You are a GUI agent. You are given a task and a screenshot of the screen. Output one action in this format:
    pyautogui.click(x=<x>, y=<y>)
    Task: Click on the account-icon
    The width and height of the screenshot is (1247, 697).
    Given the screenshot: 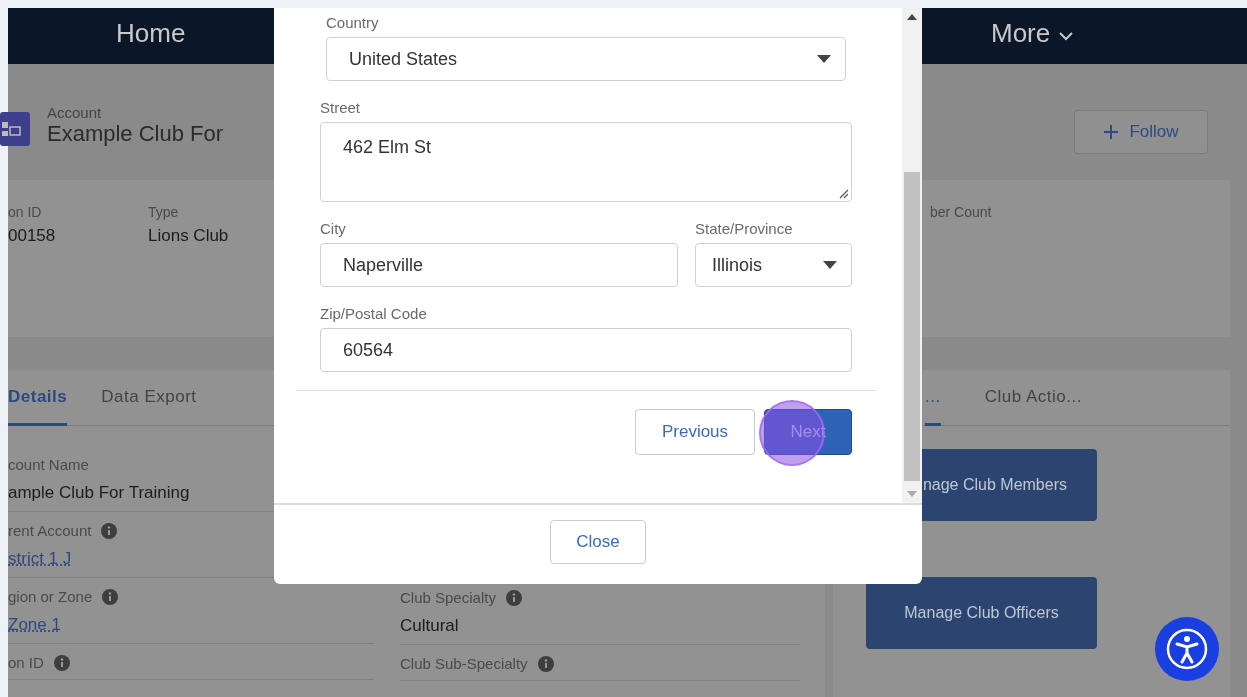 What is the action you would take?
    pyautogui.click(x=15, y=129)
    